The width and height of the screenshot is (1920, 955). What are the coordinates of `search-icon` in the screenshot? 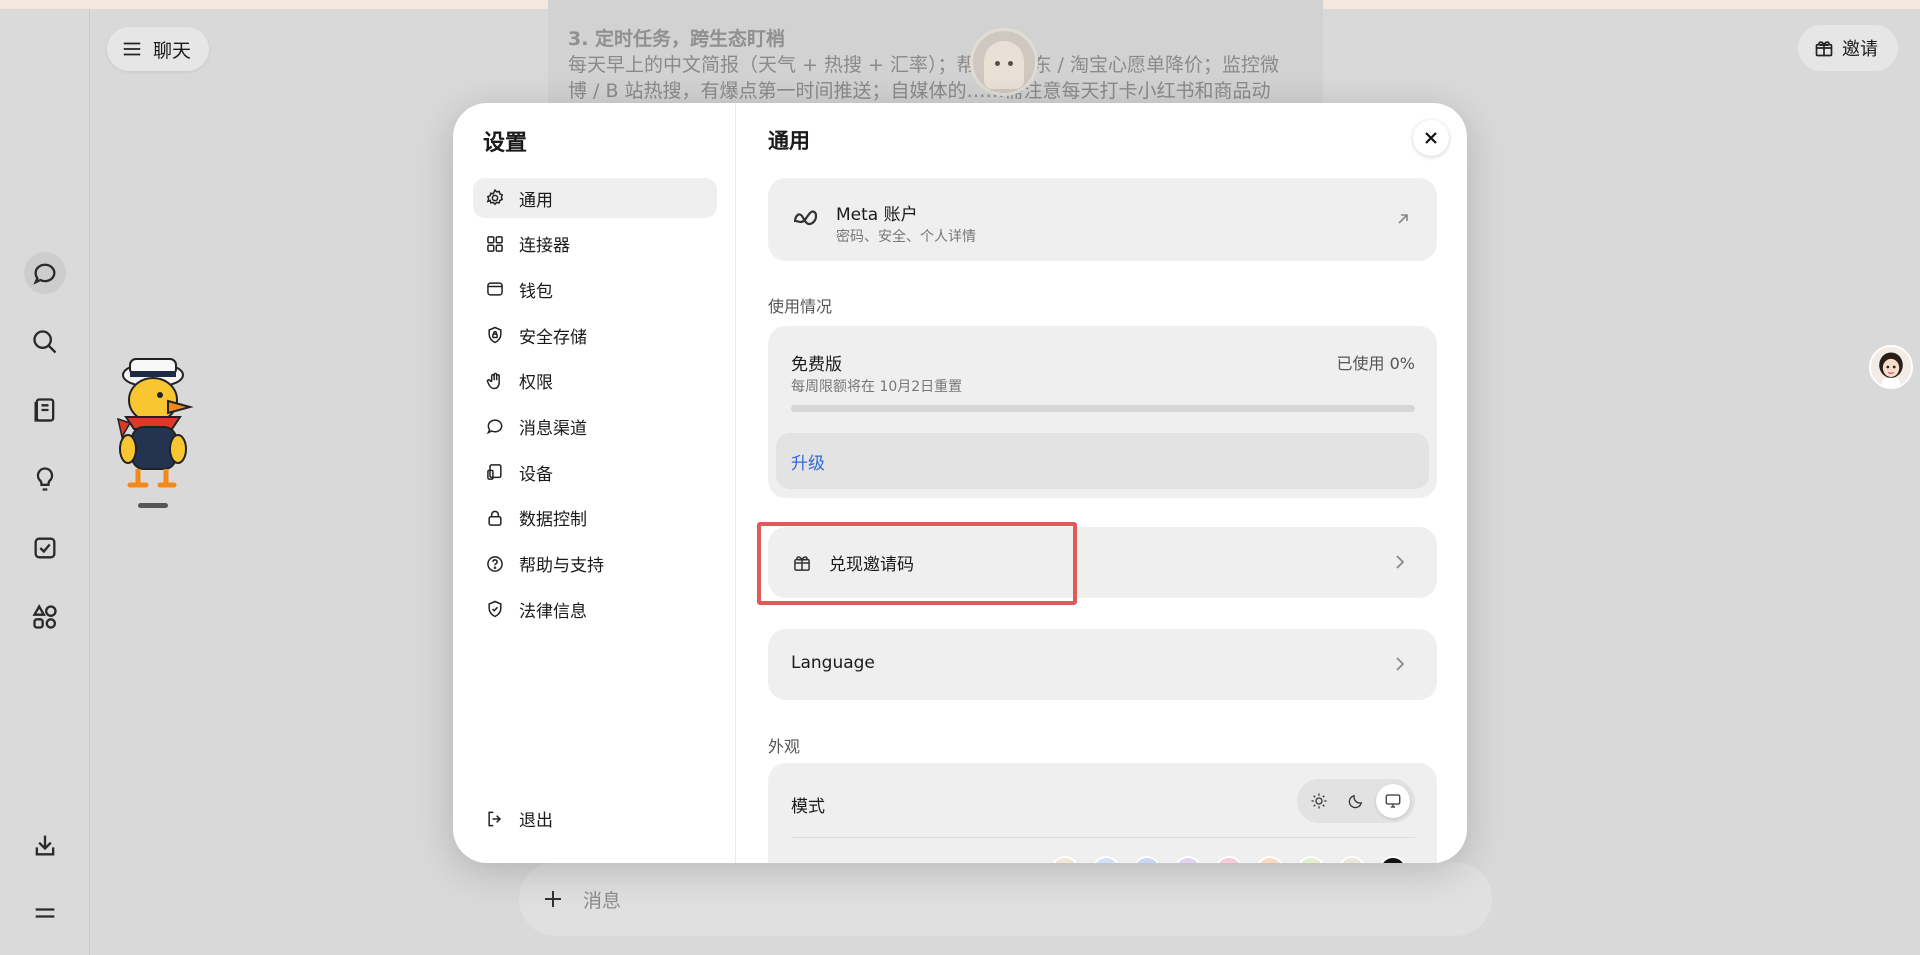 It's located at (45, 342).